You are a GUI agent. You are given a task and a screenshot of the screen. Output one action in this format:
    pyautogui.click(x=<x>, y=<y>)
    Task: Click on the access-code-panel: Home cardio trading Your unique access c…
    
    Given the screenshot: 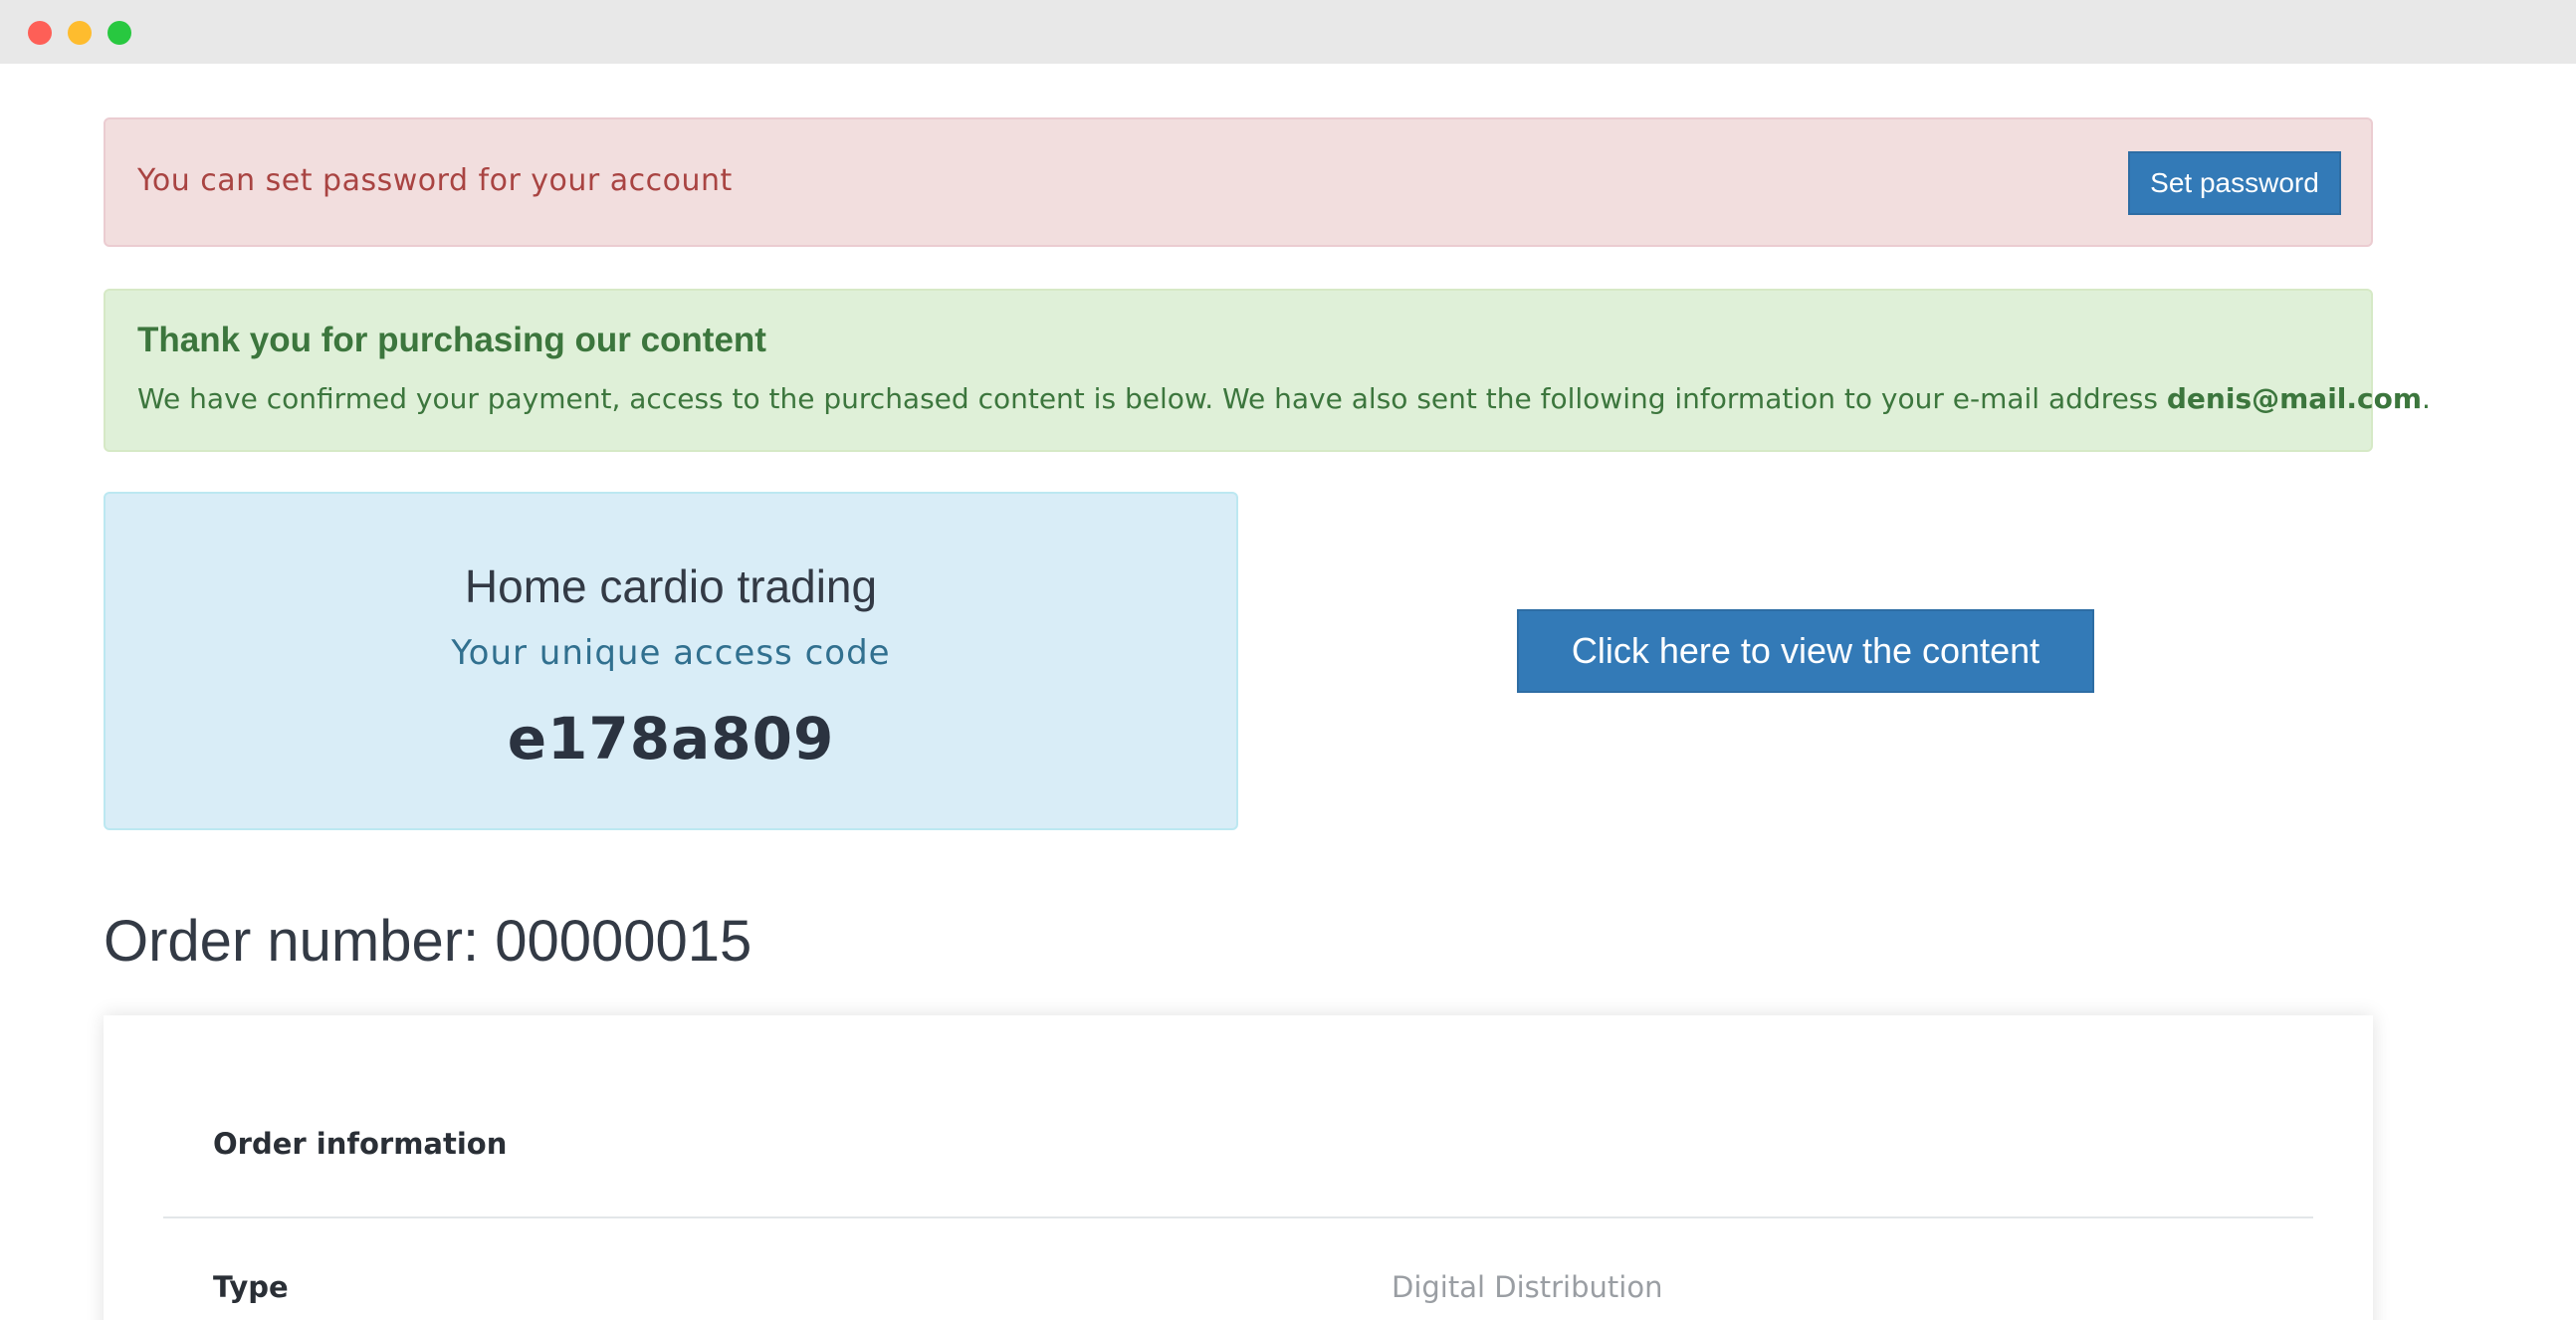 What is the action you would take?
    pyautogui.click(x=671, y=661)
    